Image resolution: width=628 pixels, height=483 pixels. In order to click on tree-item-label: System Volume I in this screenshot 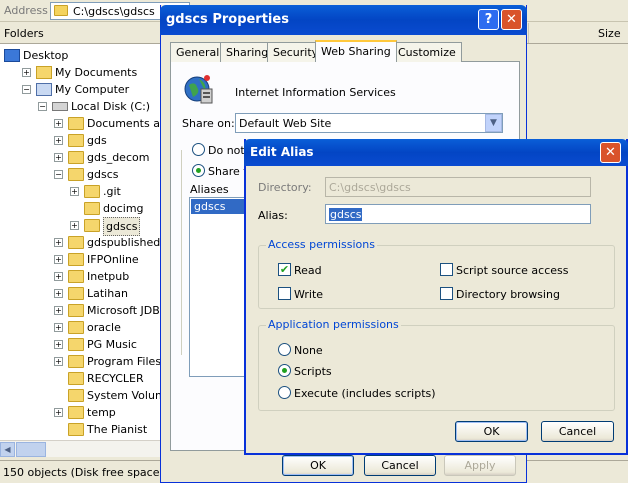, I will do `click(126, 395)`.